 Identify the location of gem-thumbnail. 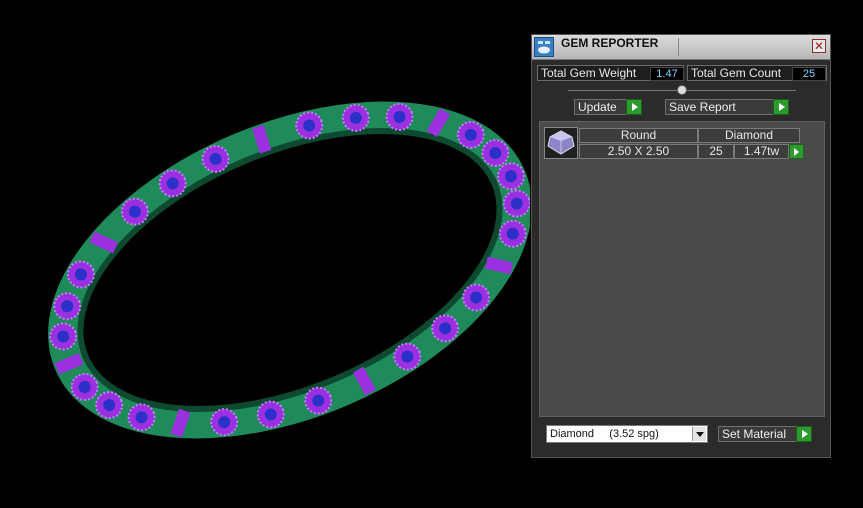
(561, 143).